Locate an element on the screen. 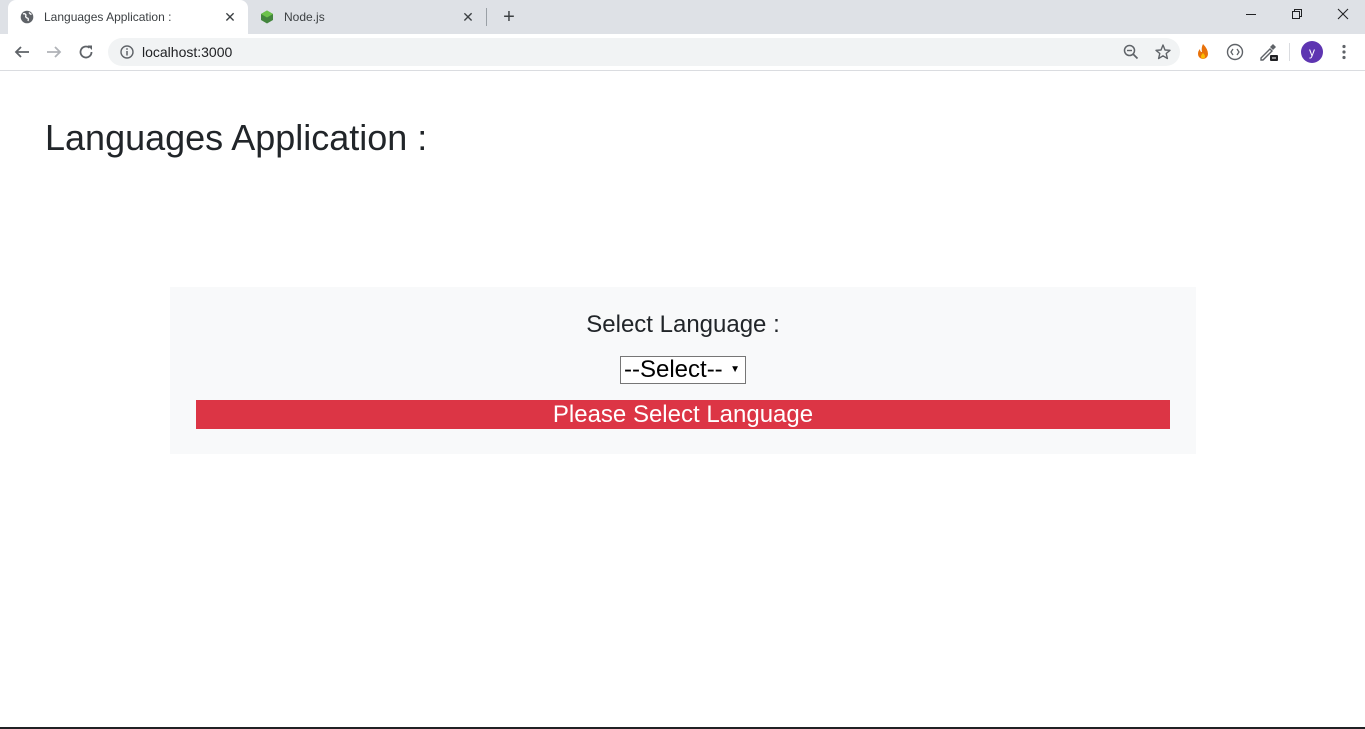 The image size is (1365, 729). minimize-button is located at coordinates (1251, 15).